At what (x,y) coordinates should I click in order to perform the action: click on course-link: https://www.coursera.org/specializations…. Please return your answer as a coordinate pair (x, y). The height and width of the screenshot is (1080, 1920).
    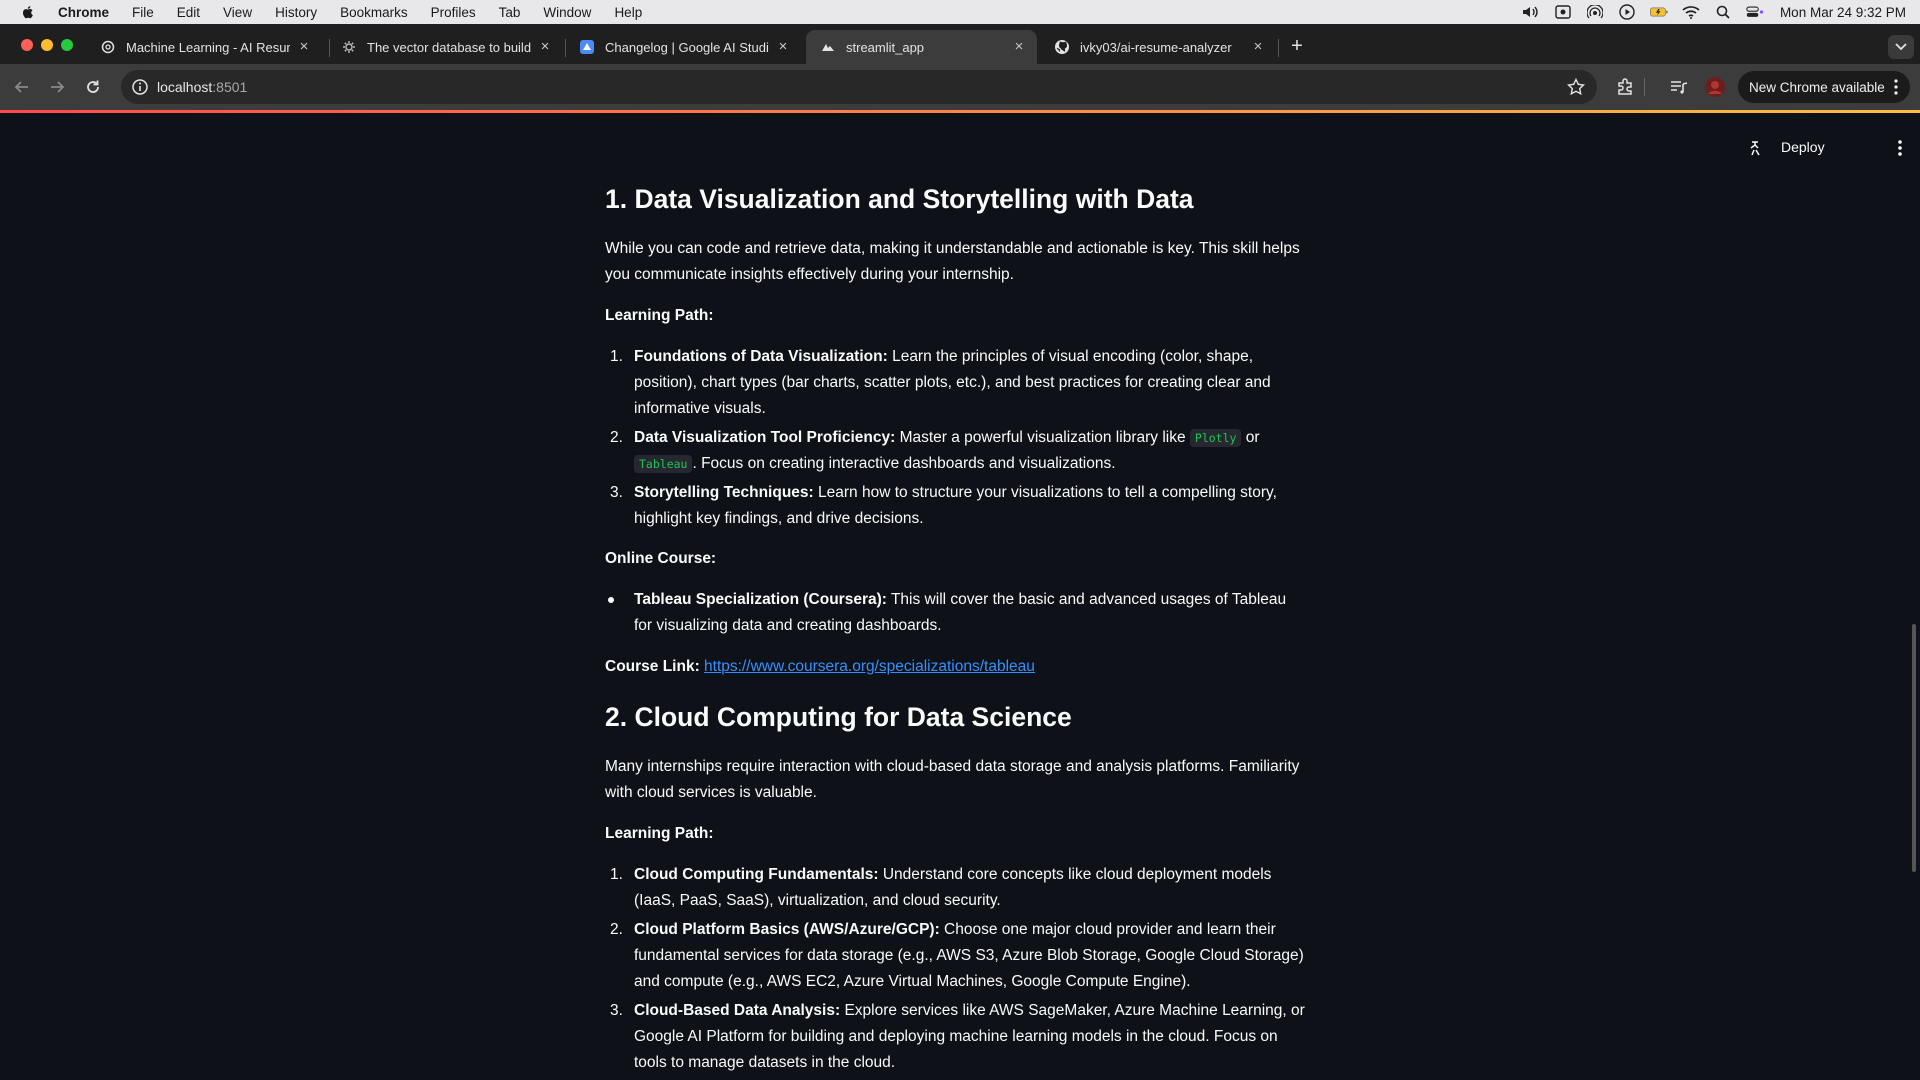
    Looking at the image, I should click on (869, 666).